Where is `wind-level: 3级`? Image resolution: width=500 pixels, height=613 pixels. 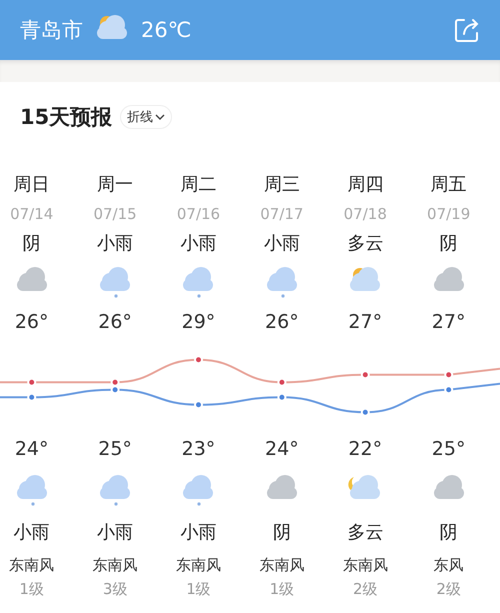
wind-level: 3级 is located at coordinates (115, 589).